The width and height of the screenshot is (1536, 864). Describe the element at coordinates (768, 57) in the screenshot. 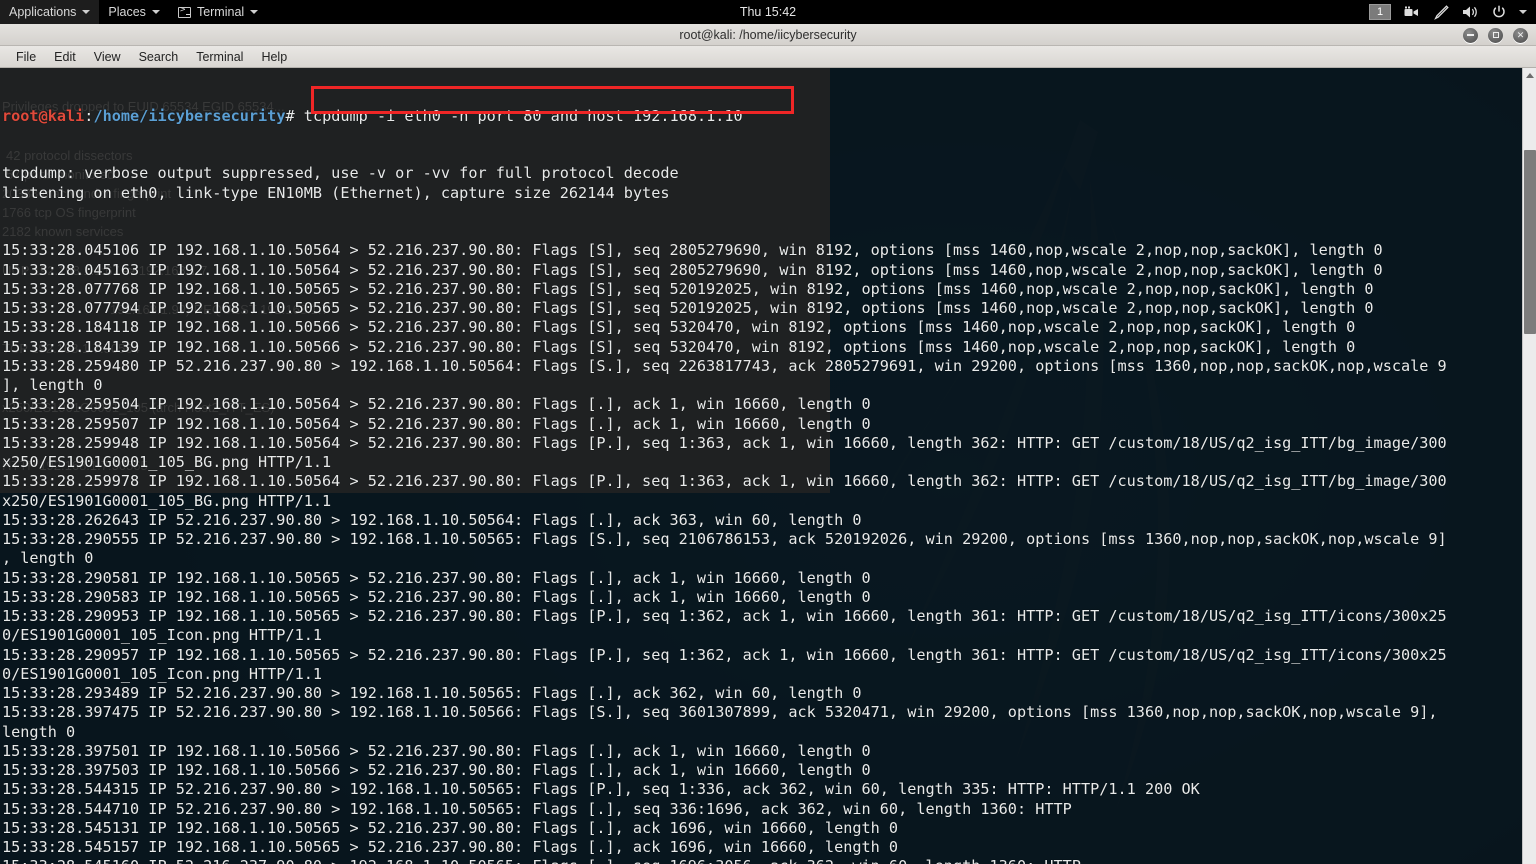

I see `menu-bar: File Edit View Search Terminal Help` at that location.